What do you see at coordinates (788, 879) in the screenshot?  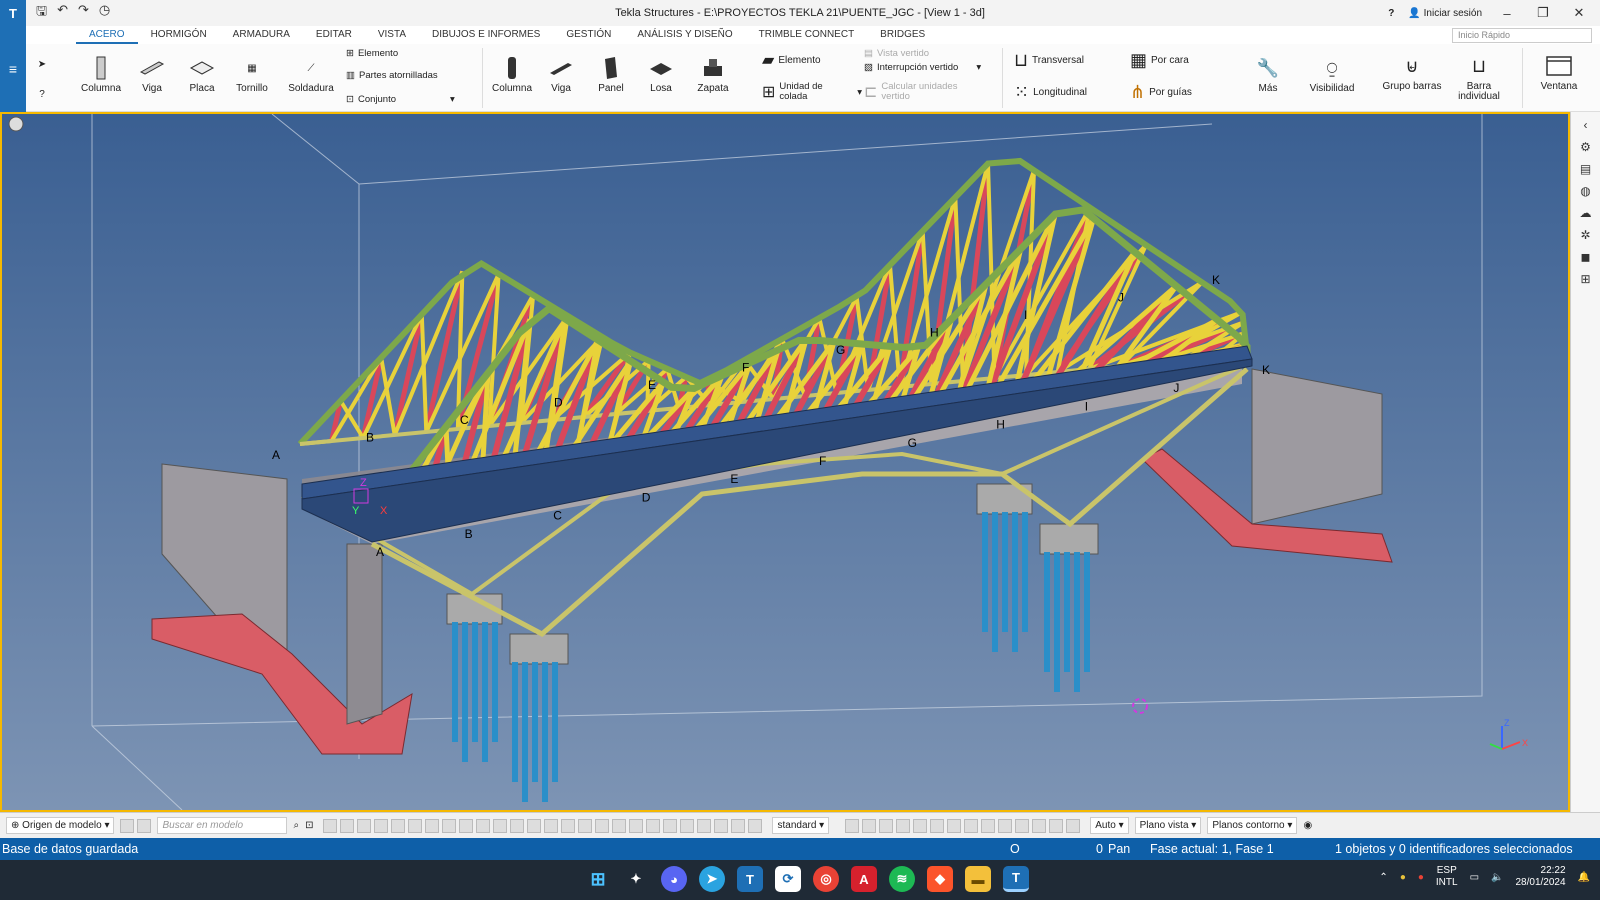 I see `sync-icon: ⟳` at bounding box center [788, 879].